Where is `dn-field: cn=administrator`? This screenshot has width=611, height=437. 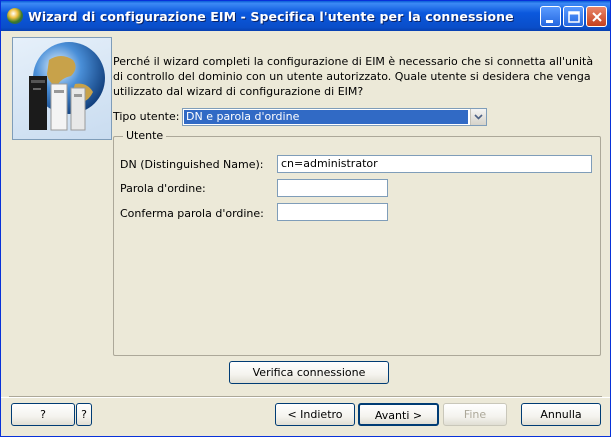 dn-field: cn=administrator is located at coordinates (434, 164).